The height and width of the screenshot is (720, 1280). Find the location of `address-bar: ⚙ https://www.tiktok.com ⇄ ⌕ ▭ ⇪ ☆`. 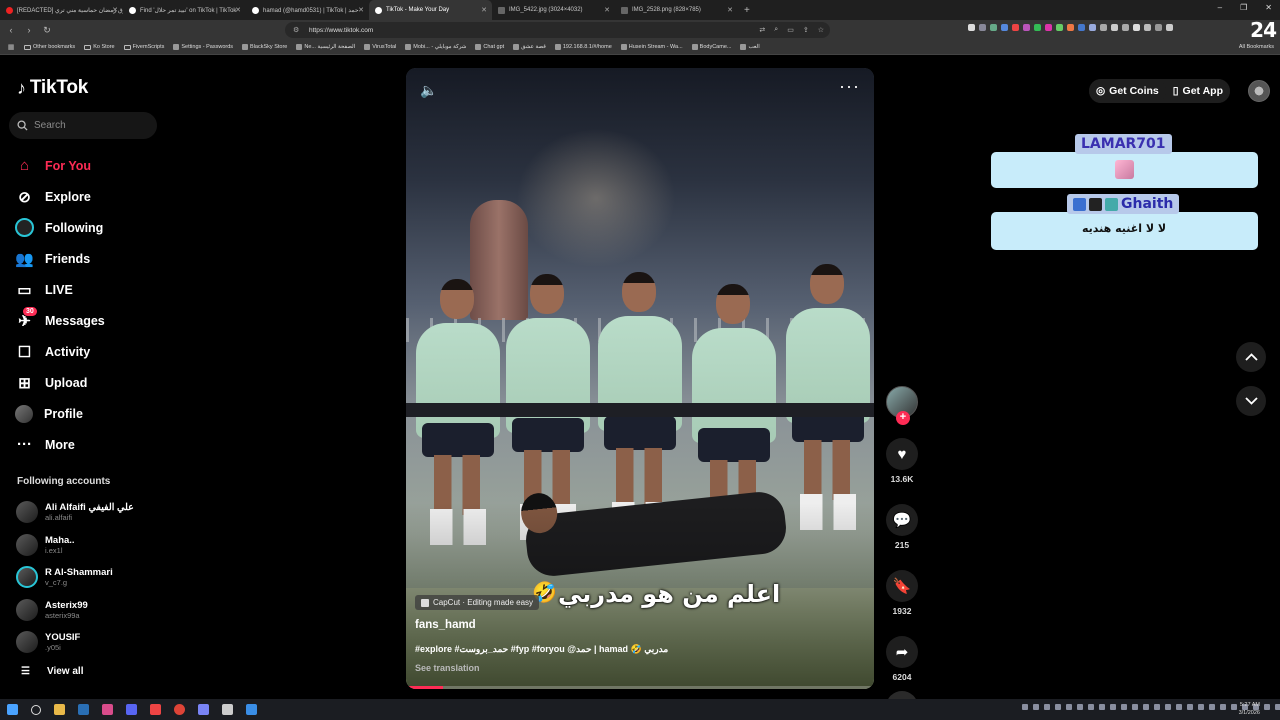

address-bar: ⚙ https://www.tiktok.com ⇄ ⌕ ▭ ⇪ ☆ is located at coordinates (557, 30).